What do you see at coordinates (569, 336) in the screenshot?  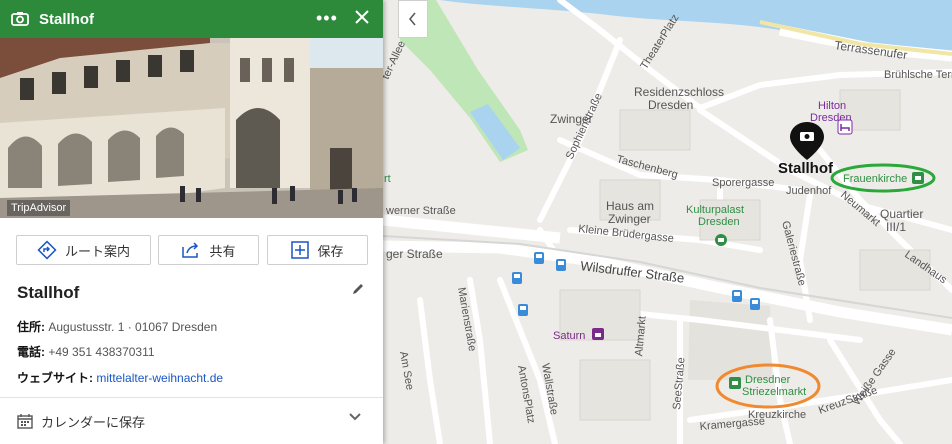 I see `map-label-saturn: Saturn` at bounding box center [569, 336].